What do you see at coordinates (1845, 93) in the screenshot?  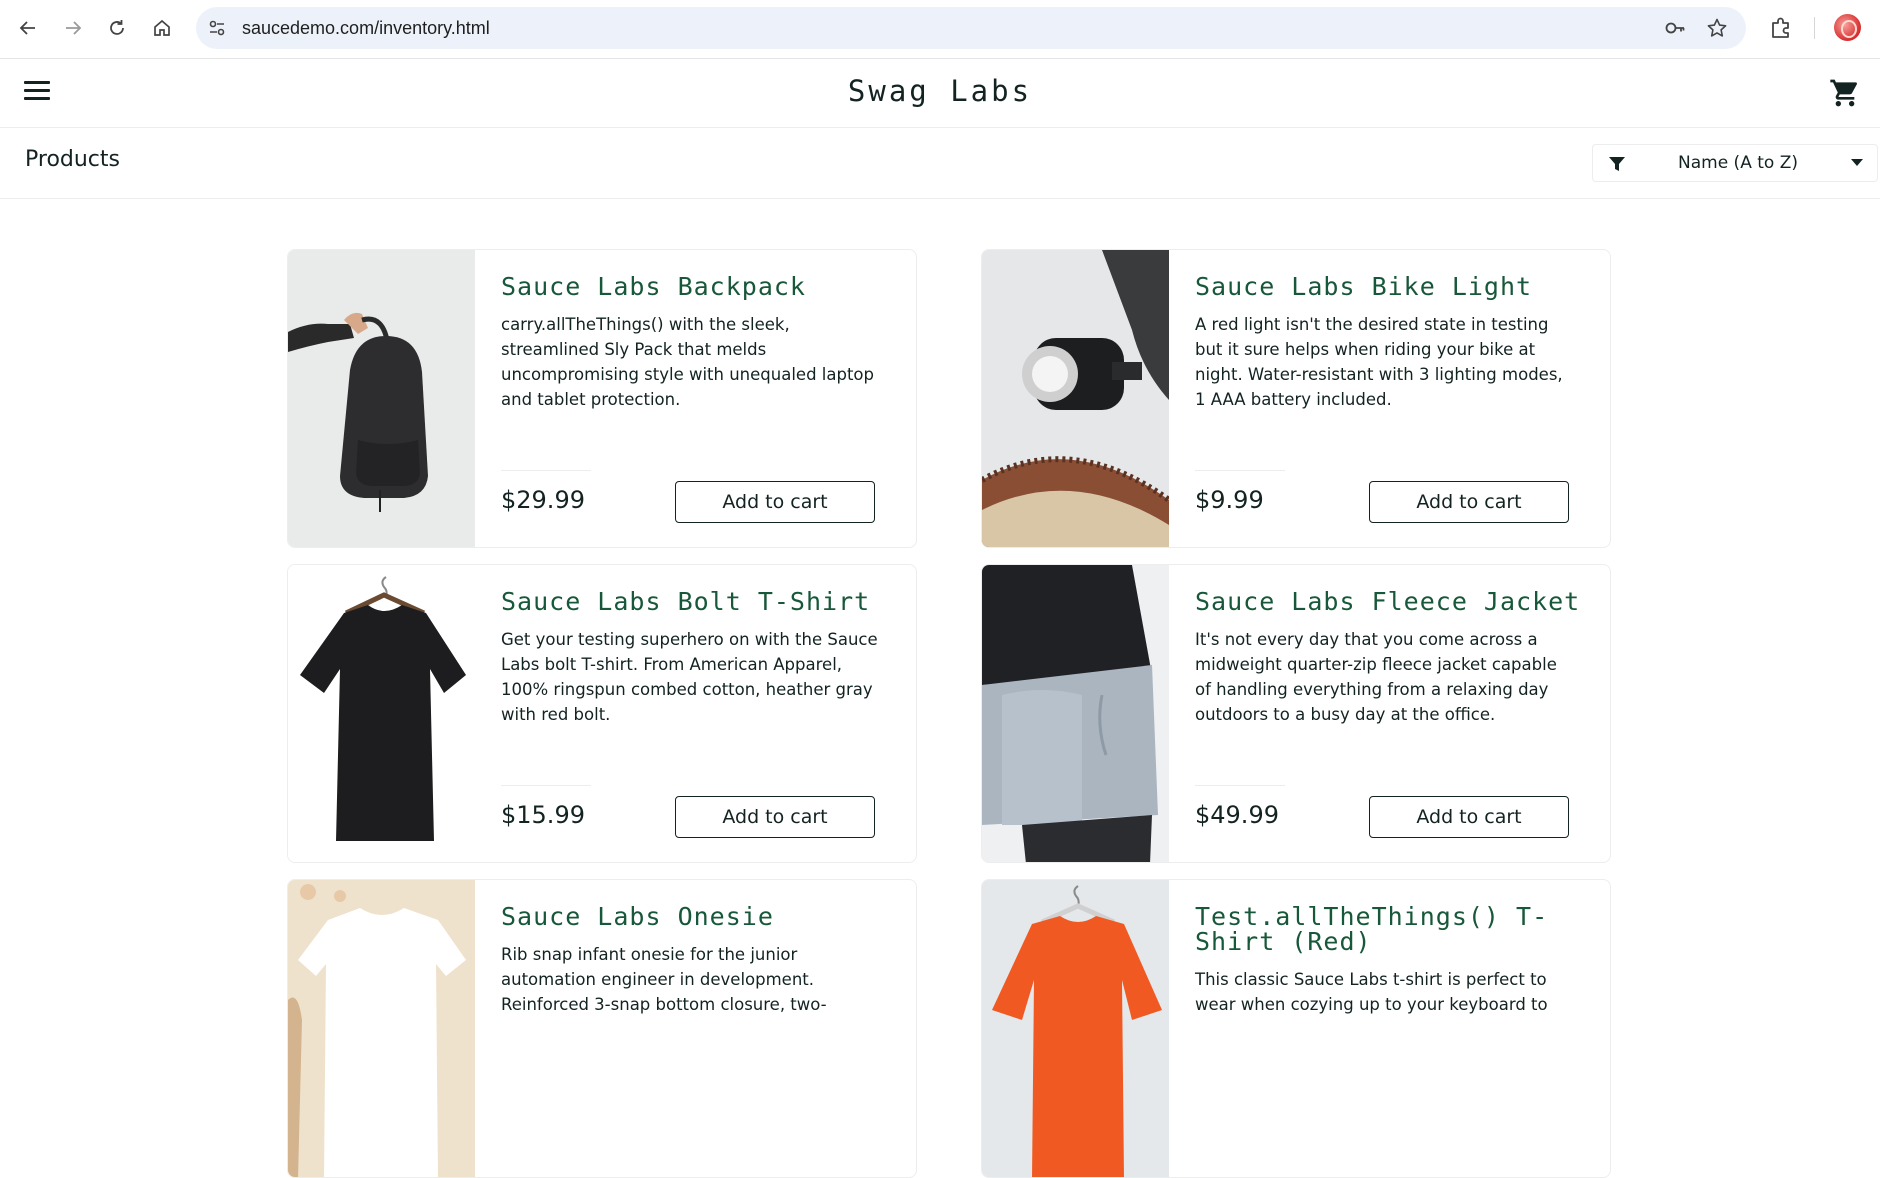 I see `shopping-cart-icon` at bounding box center [1845, 93].